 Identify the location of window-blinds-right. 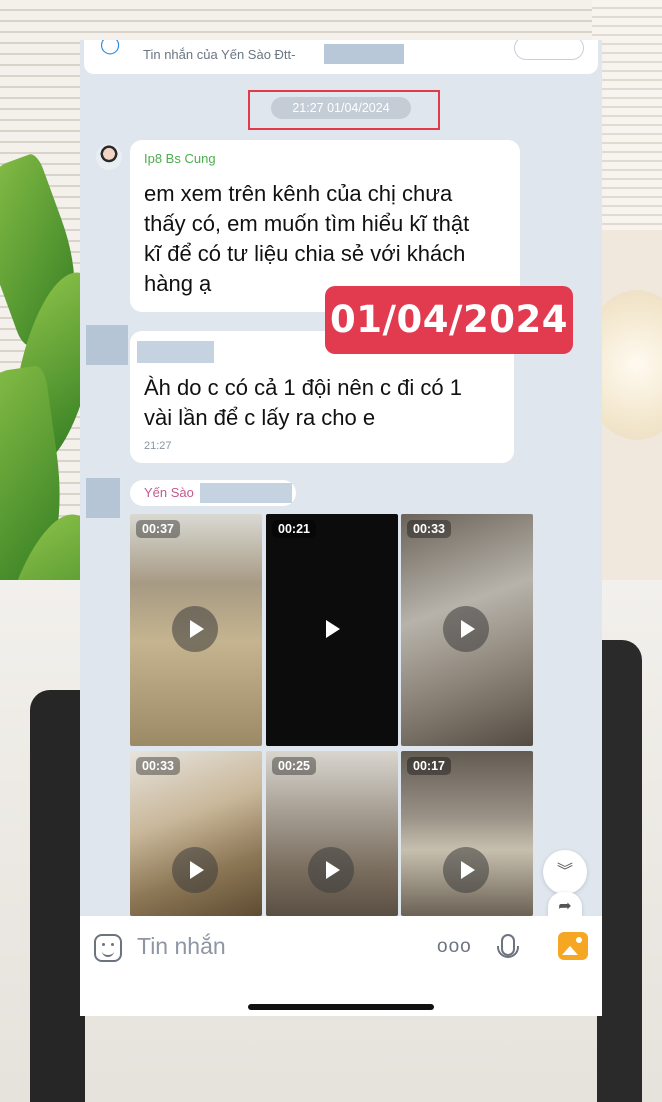
(627, 115).